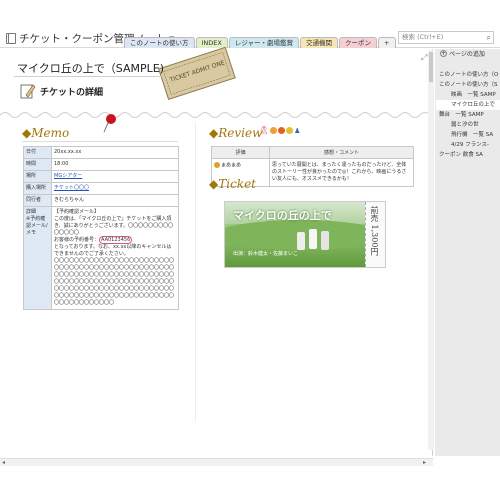 This screenshot has height=500, width=500. Describe the element at coordinates (424, 58) in the screenshot. I see `expand-icon: ⤢` at that location.